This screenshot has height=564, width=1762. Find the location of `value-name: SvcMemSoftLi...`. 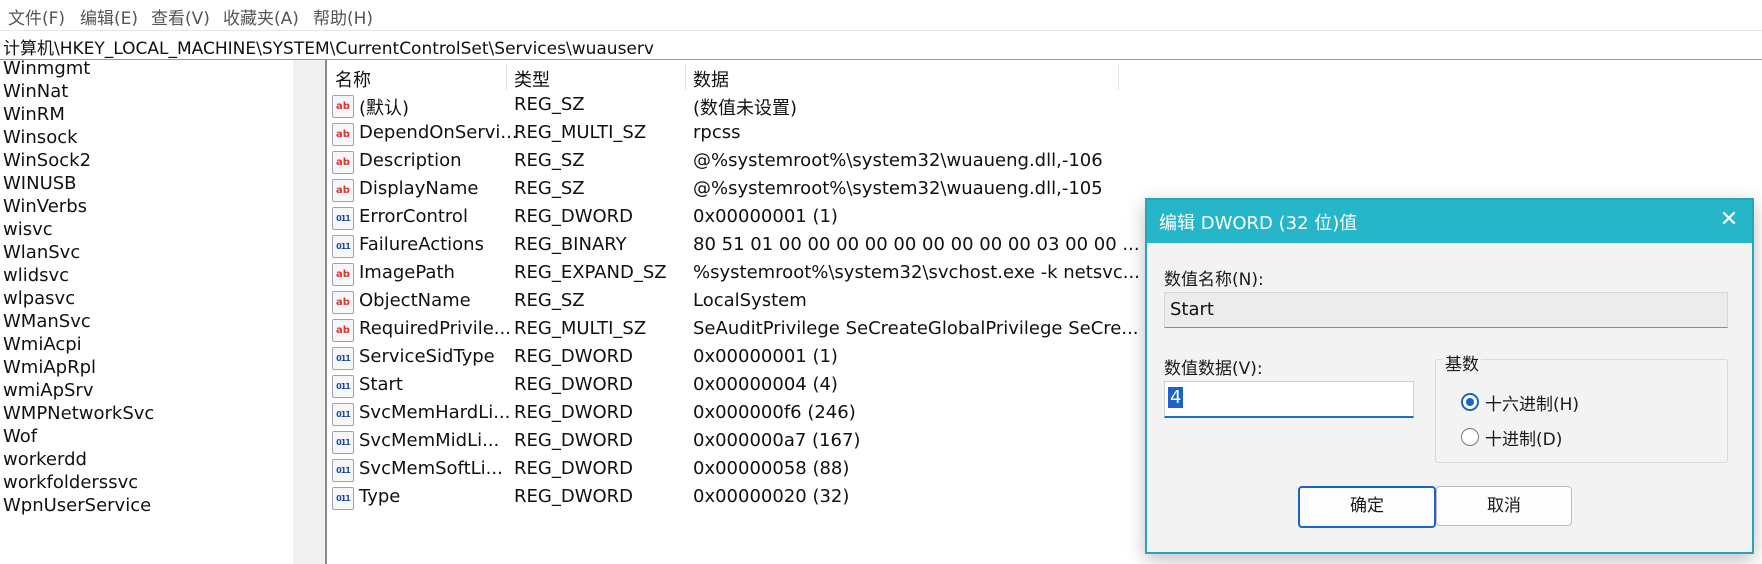

value-name: SvcMemSoftLi... is located at coordinates (431, 468).